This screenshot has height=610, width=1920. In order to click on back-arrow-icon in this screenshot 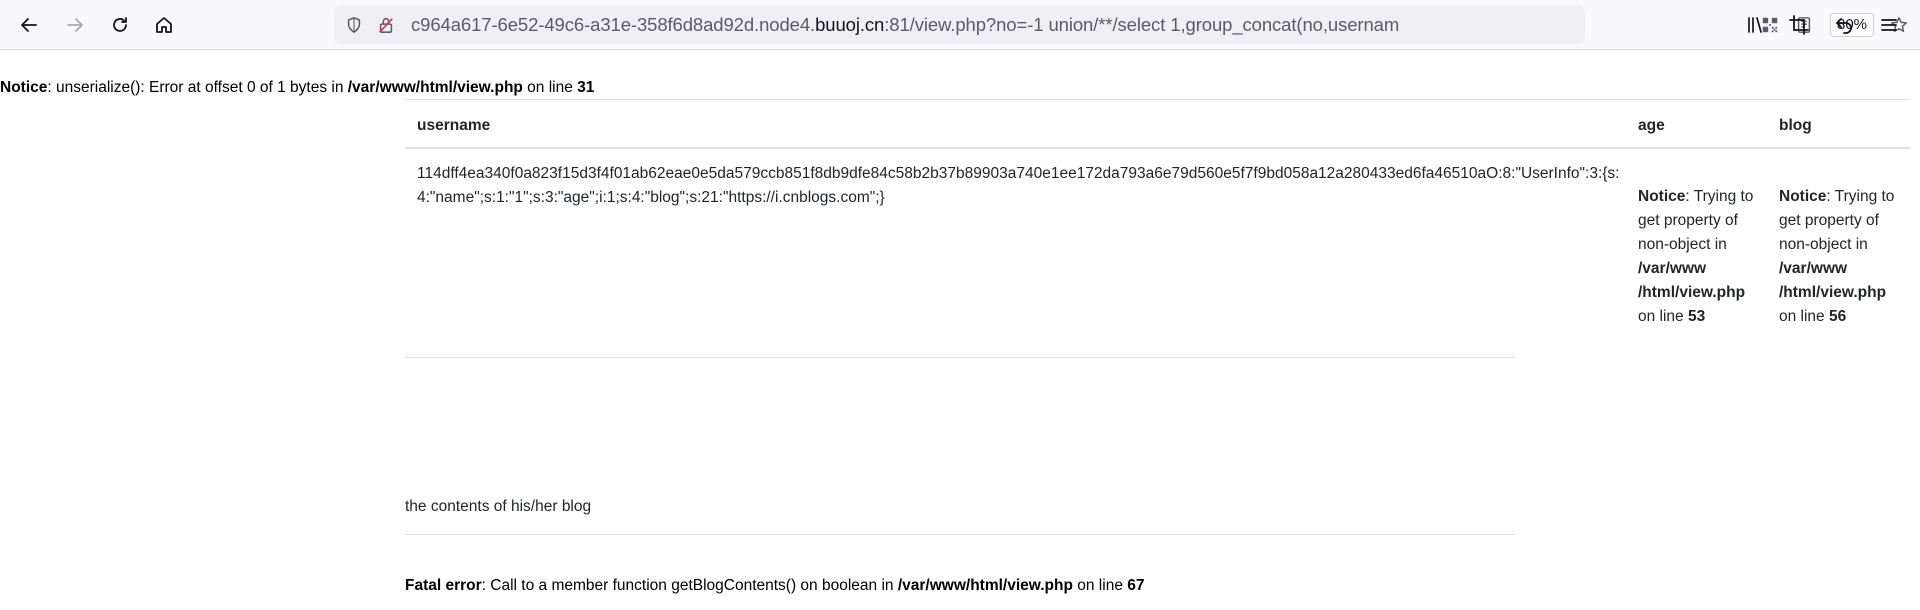, I will do `click(29, 25)`.